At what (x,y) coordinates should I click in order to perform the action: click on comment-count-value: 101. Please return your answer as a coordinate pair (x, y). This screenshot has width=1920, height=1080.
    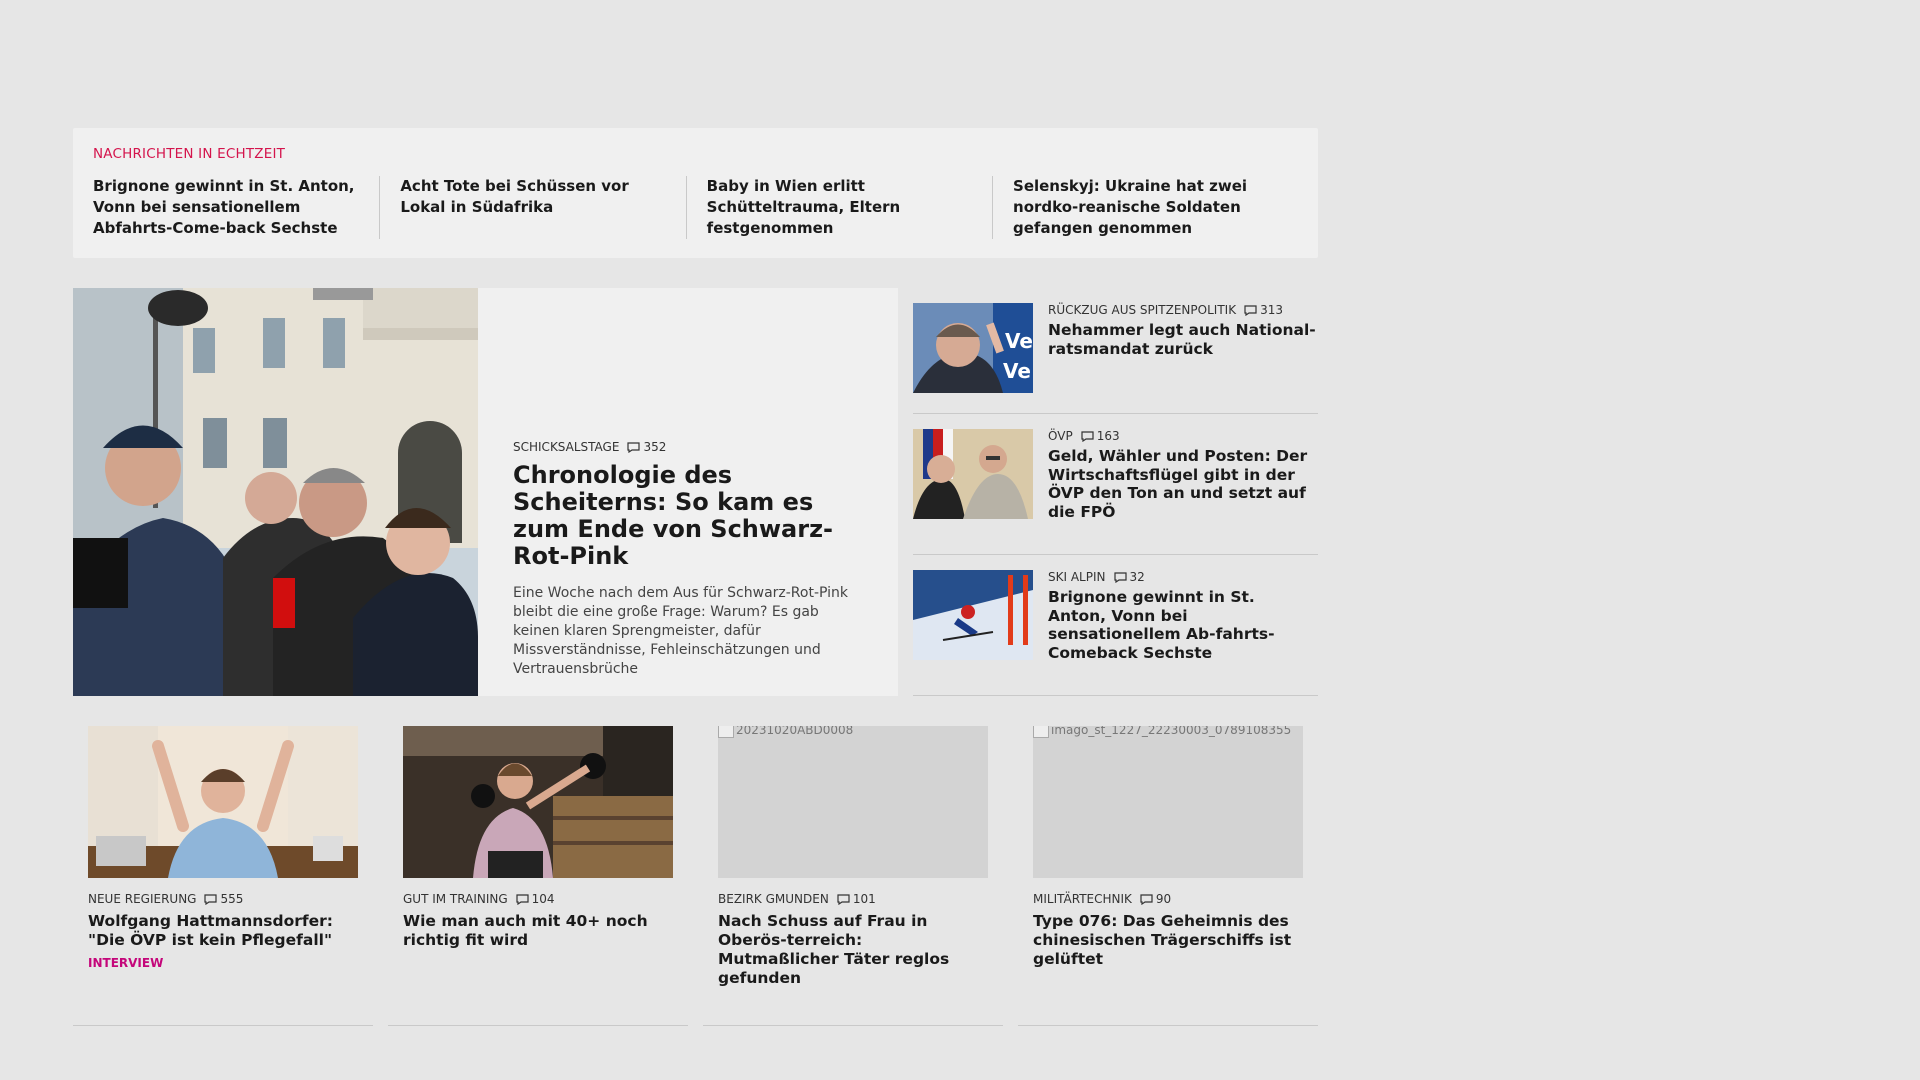
    Looking at the image, I should click on (864, 899).